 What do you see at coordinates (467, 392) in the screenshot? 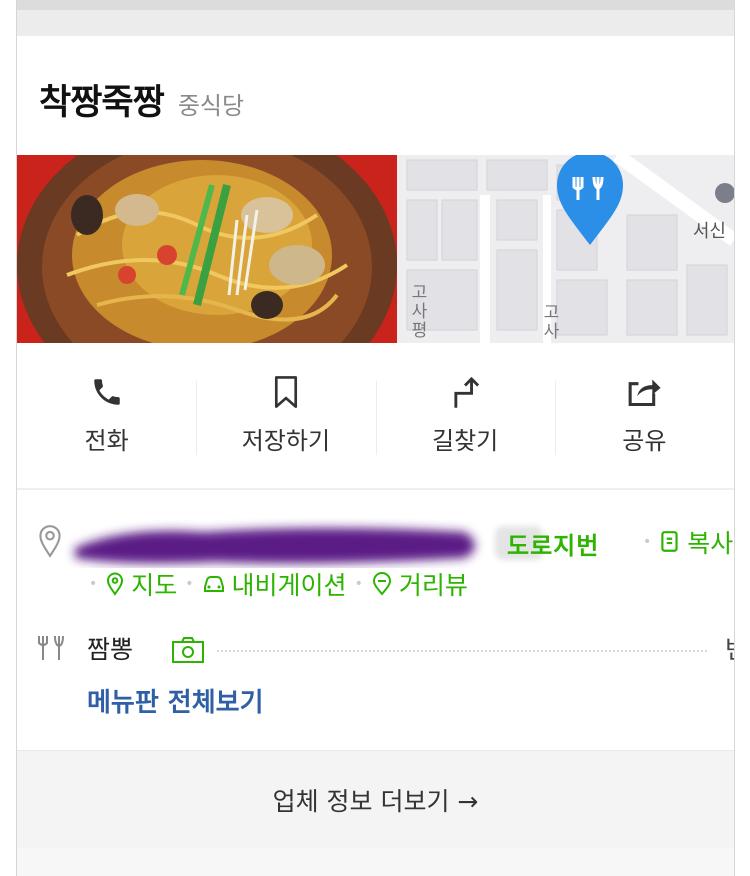
I see `directions-icon` at bounding box center [467, 392].